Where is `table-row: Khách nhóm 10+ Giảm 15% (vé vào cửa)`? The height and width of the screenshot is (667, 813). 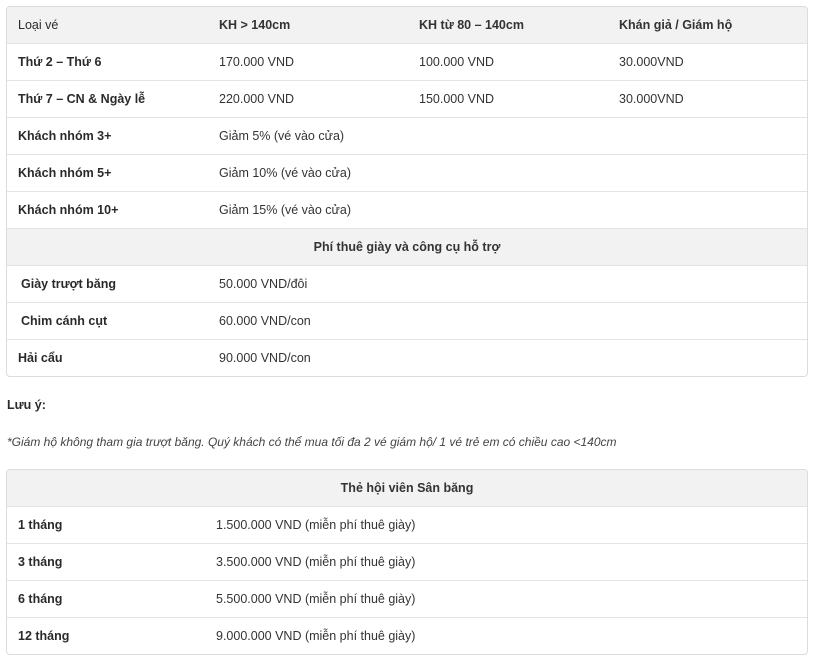
table-row: Khách nhóm 10+ Giảm 15% (vé vào cửa) is located at coordinates (407, 209).